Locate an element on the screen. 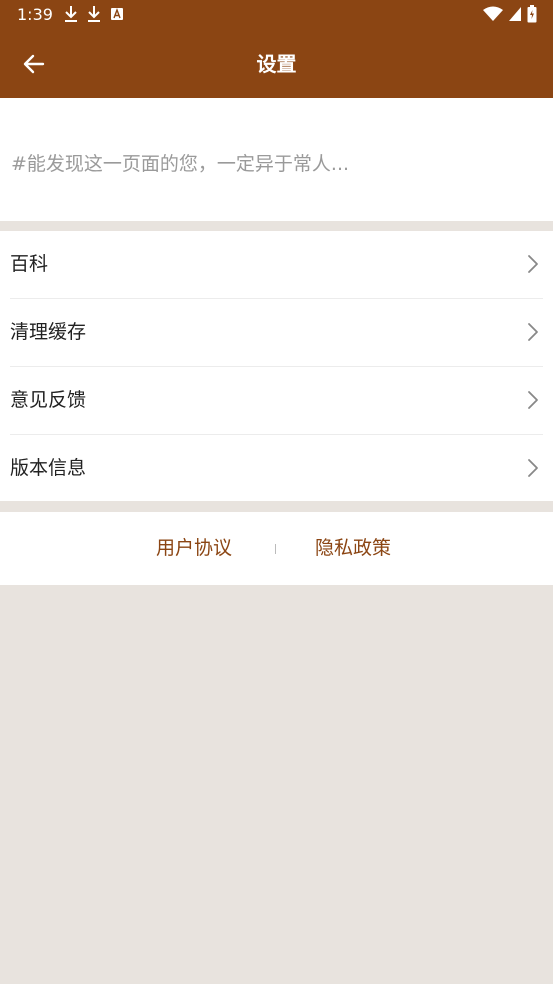 This screenshot has width=553, height=984. link-divider is located at coordinates (275, 549).